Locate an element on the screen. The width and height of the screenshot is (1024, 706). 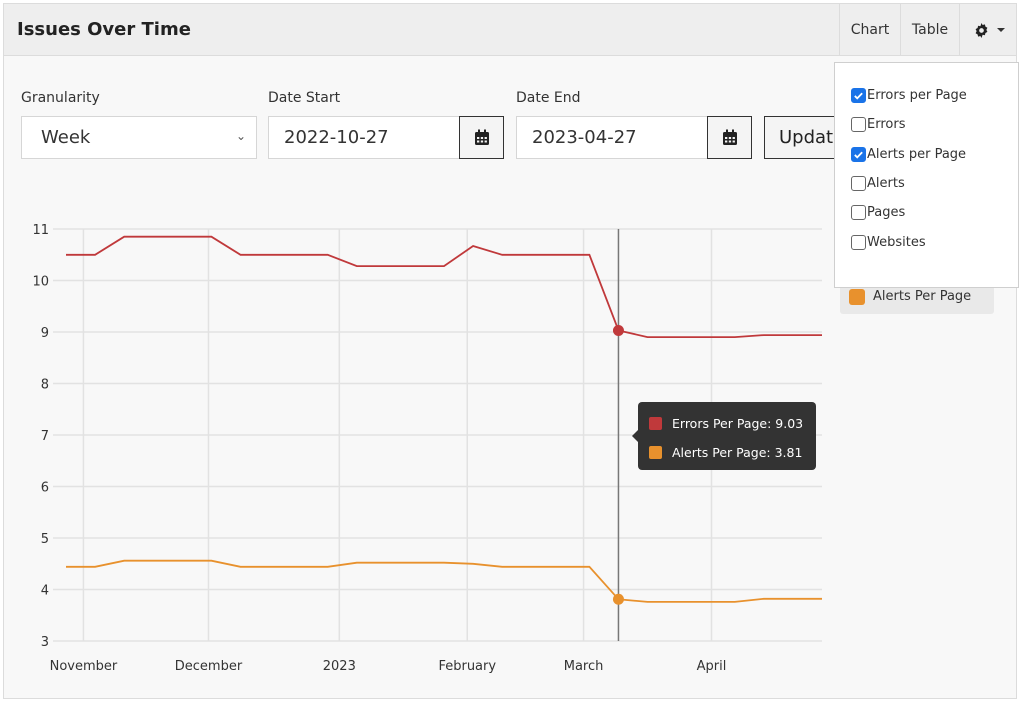
series-line-alerts-per-page is located at coordinates (444, 581).